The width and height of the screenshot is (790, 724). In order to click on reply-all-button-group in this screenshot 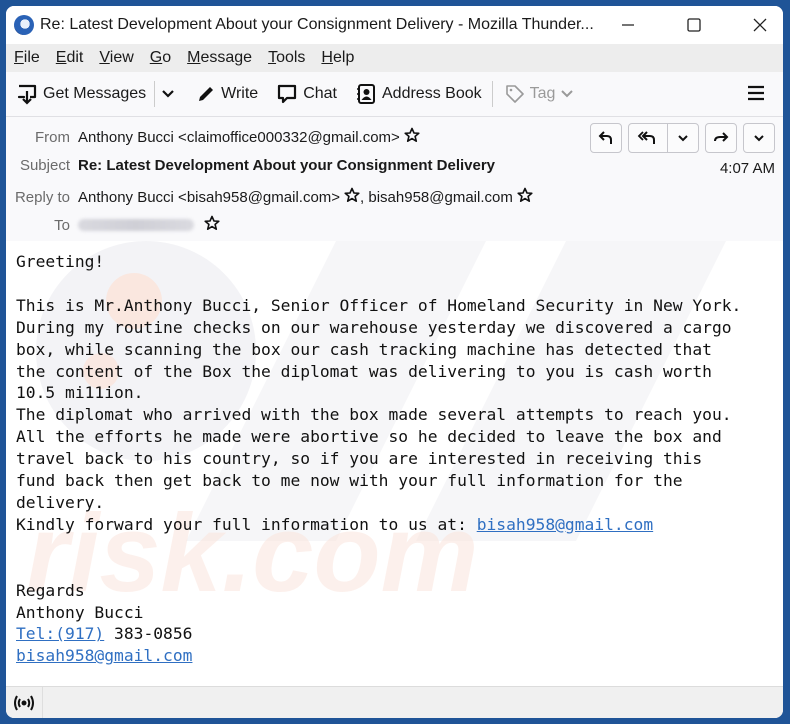, I will do `click(663, 138)`.